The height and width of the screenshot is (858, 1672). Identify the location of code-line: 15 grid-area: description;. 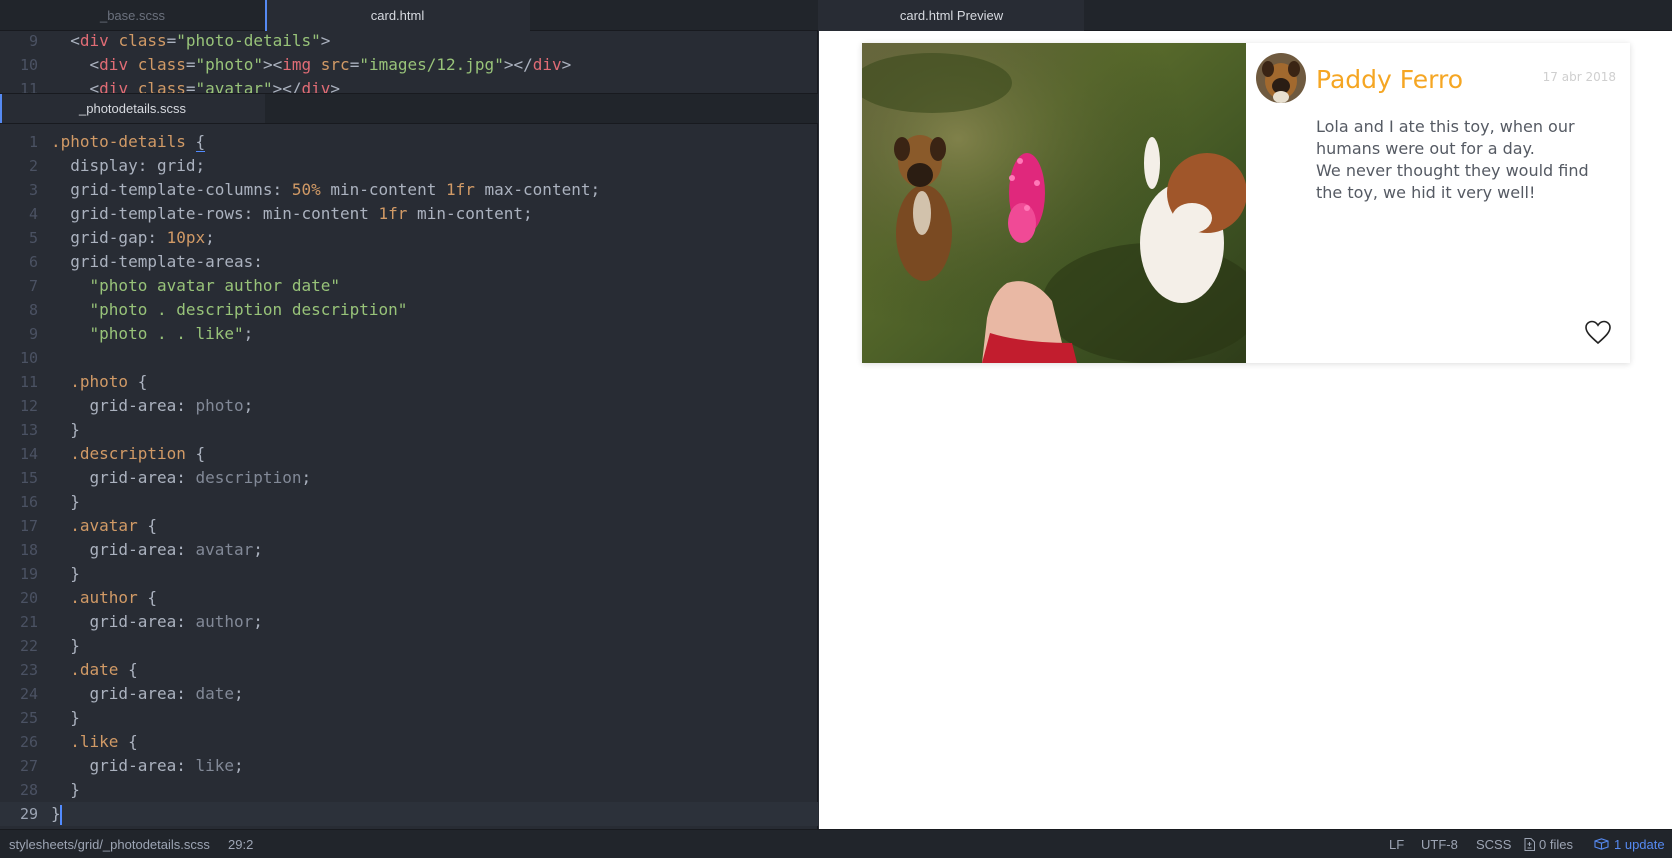
(409, 478).